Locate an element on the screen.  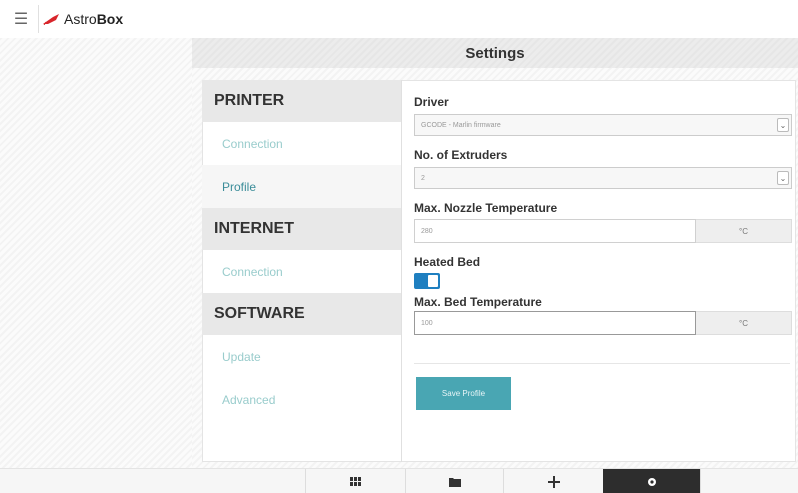
tab-move is located at coordinates (553, 481).